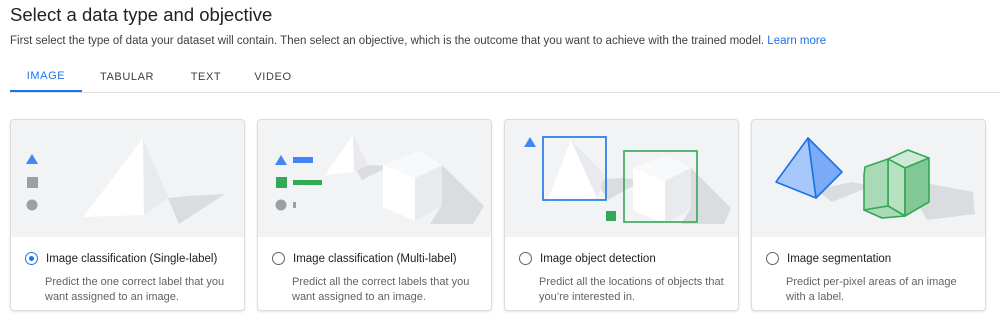  I want to click on tab-text: TEXT, so click(206, 77).